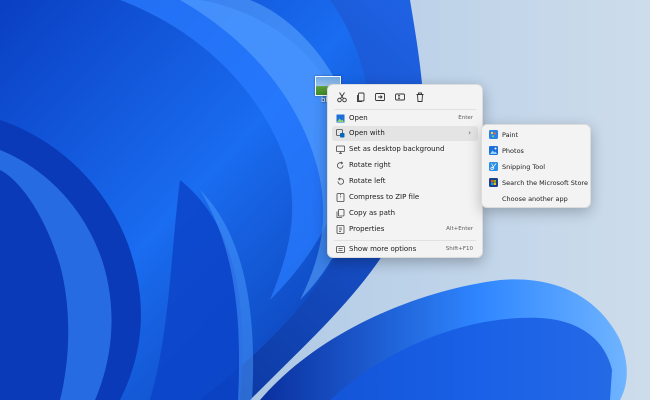 This screenshot has height=400, width=650. I want to click on context-menu-toolbar, so click(405, 97).